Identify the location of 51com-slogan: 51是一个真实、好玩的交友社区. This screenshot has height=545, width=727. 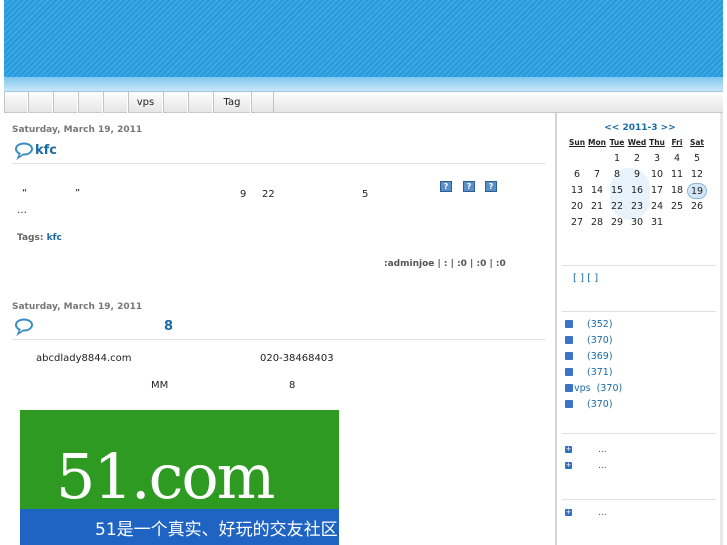
(216, 530).